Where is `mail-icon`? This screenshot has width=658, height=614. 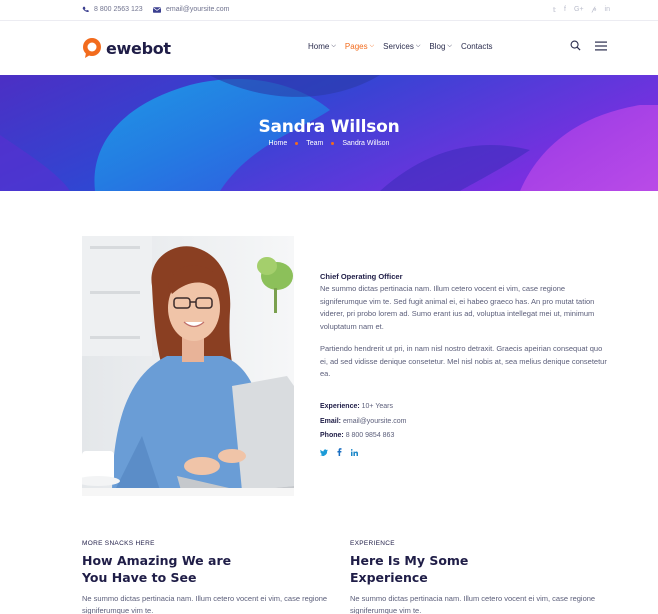
mail-icon is located at coordinates (157, 9).